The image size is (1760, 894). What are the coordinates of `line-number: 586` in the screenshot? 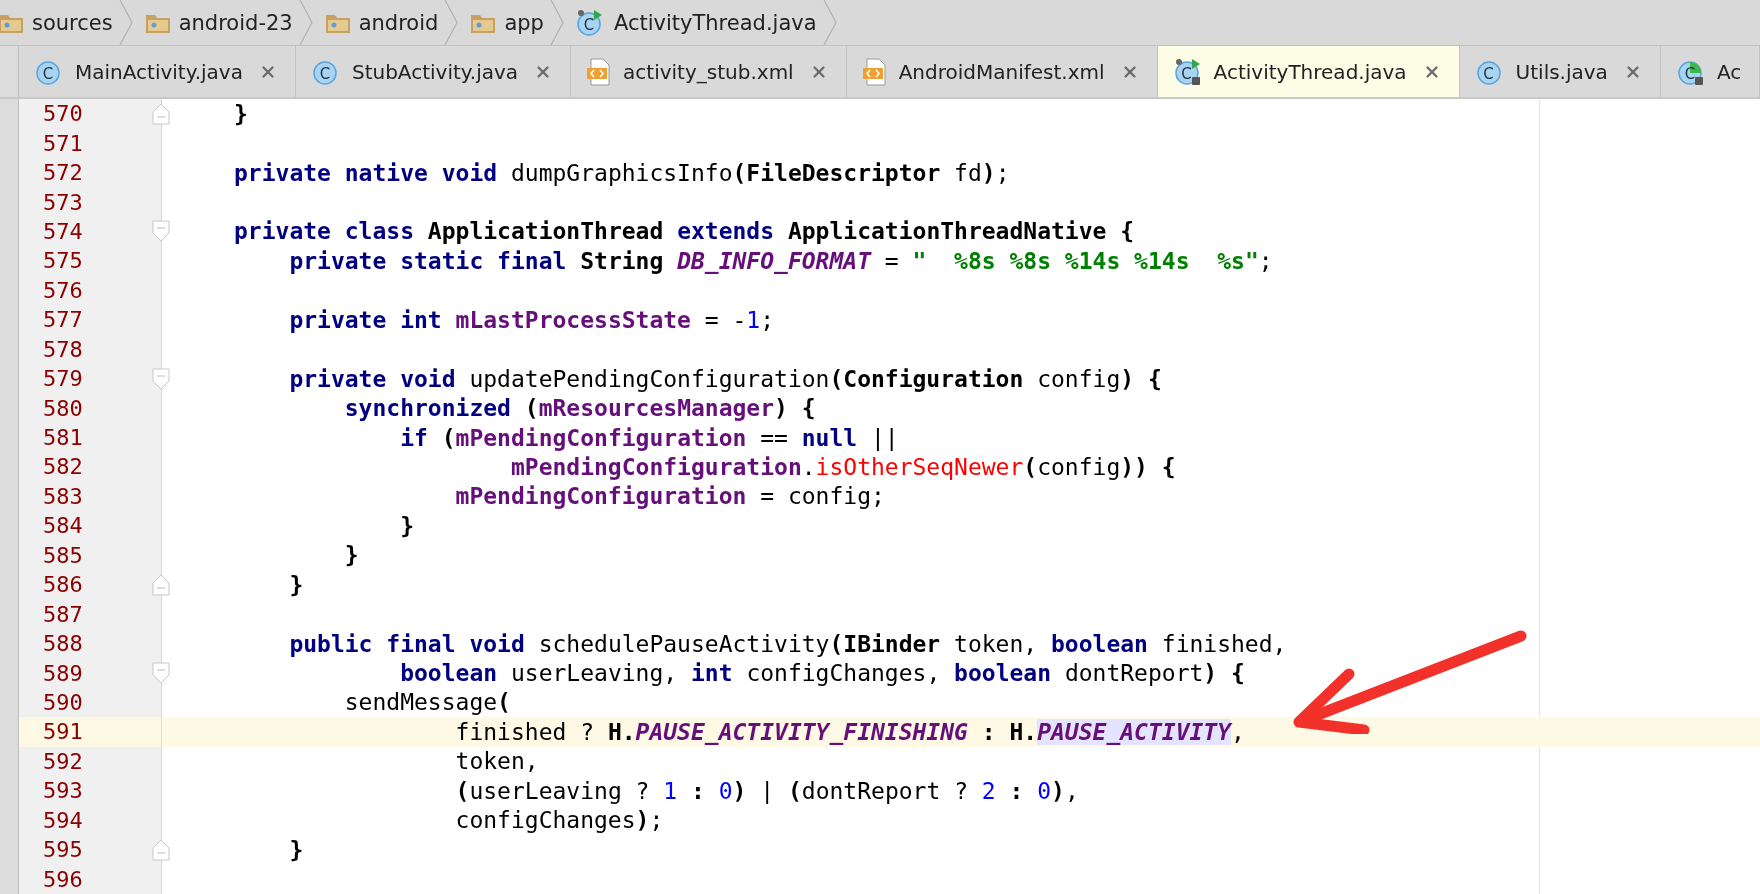 It's located at (62, 585).